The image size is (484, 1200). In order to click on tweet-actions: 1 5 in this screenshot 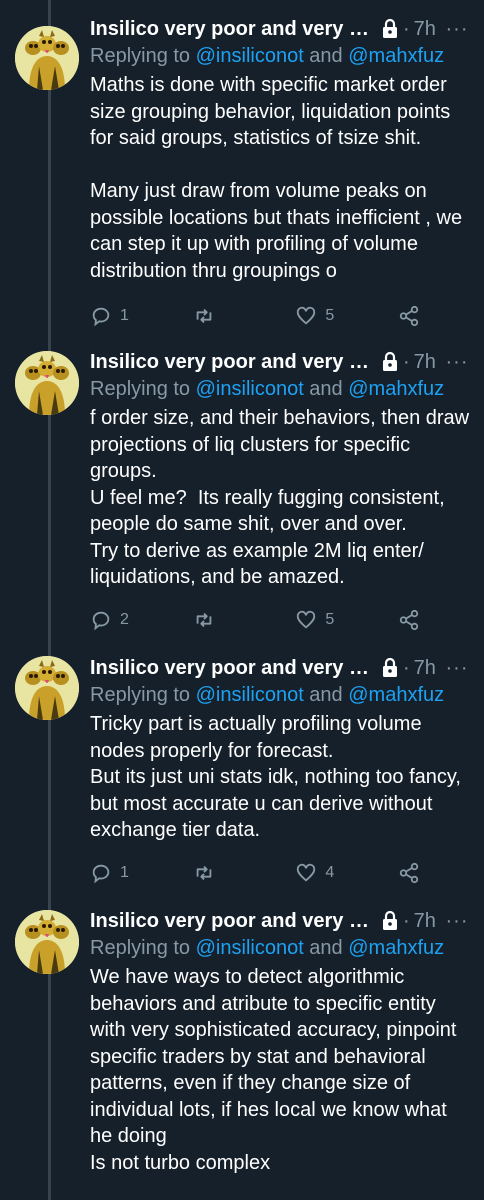, I will do `click(255, 316)`.